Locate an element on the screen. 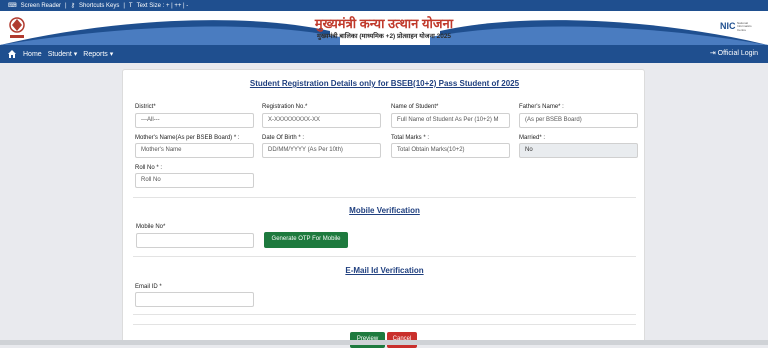 This screenshot has height=348, width=768. shortcut-keys-link: Shortcuts Keys is located at coordinates (99, 6).